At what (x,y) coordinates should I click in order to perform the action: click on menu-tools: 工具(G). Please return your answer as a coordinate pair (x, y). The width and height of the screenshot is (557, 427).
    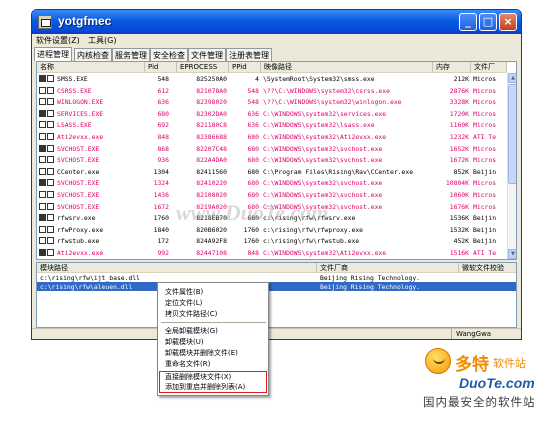
    Looking at the image, I should click on (102, 40).